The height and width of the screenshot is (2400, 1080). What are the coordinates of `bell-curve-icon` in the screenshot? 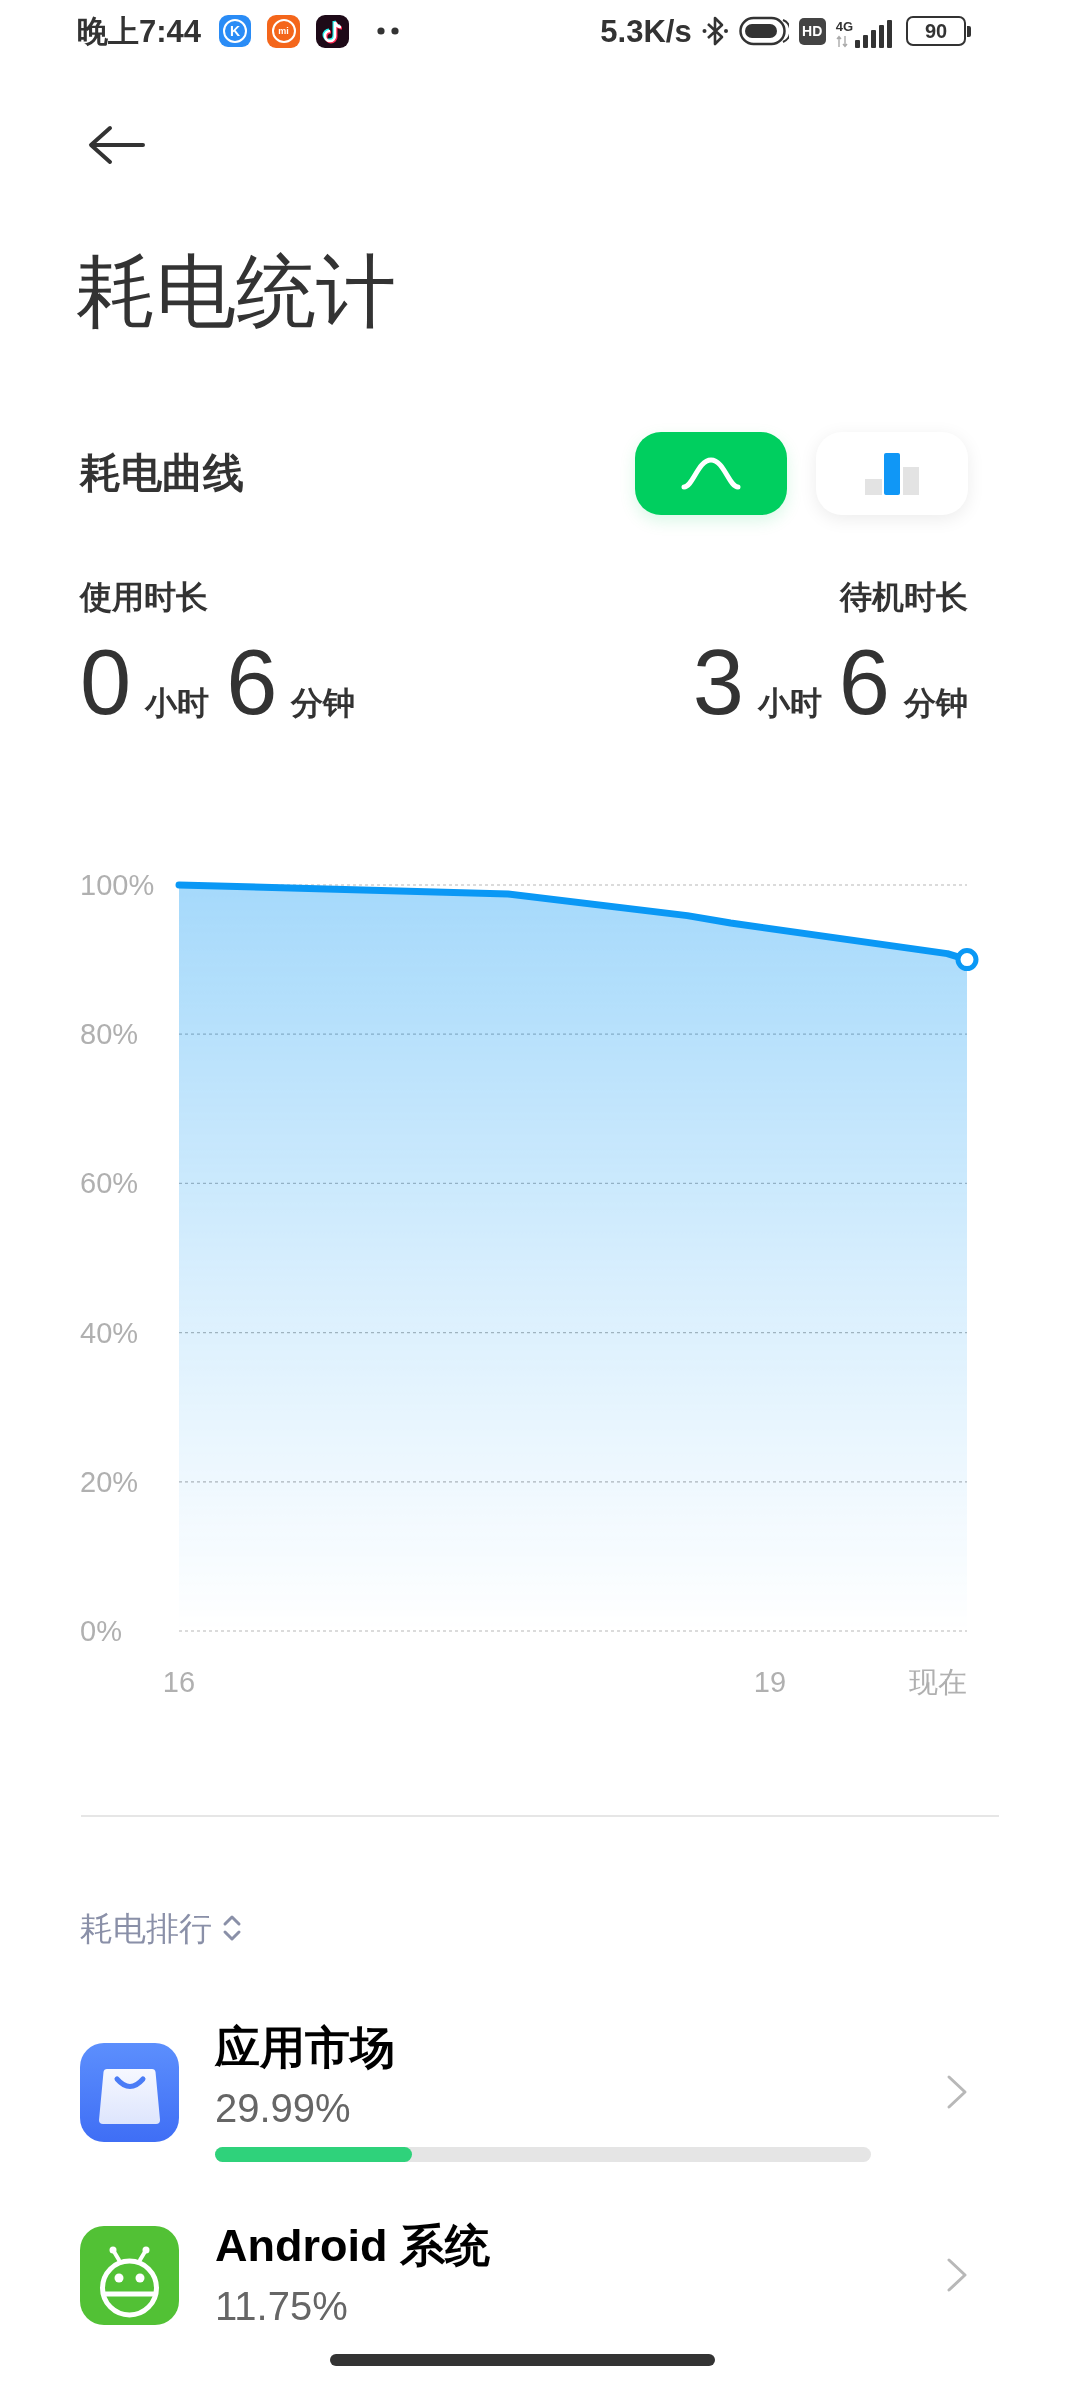 It's located at (711, 473).